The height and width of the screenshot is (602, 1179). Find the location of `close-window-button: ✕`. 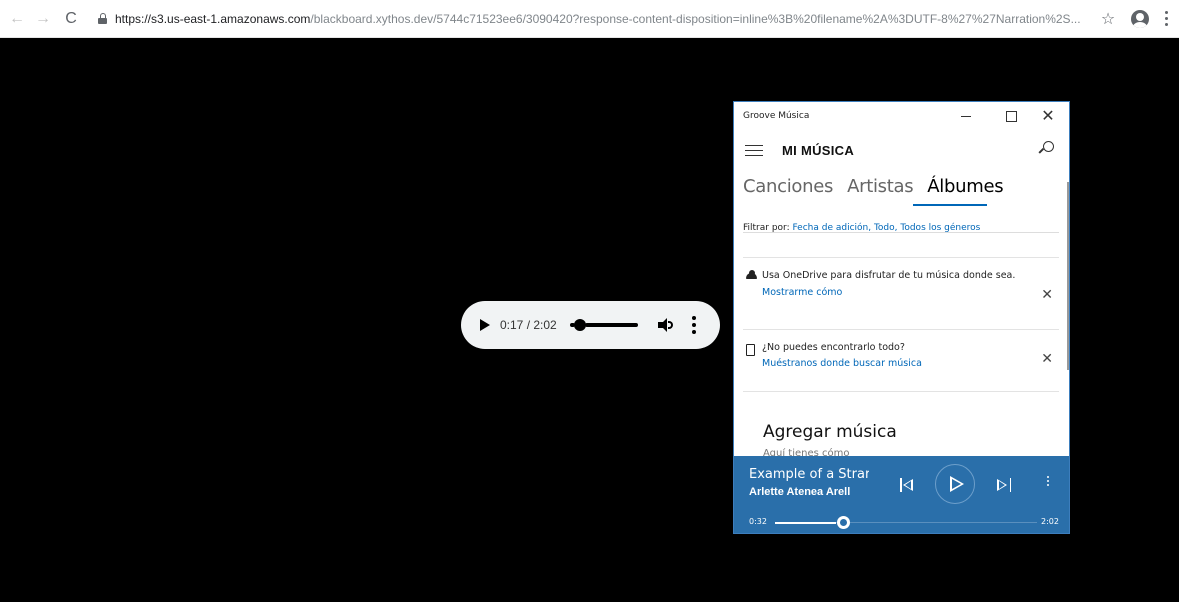

close-window-button: ✕ is located at coordinates (1047, 116).